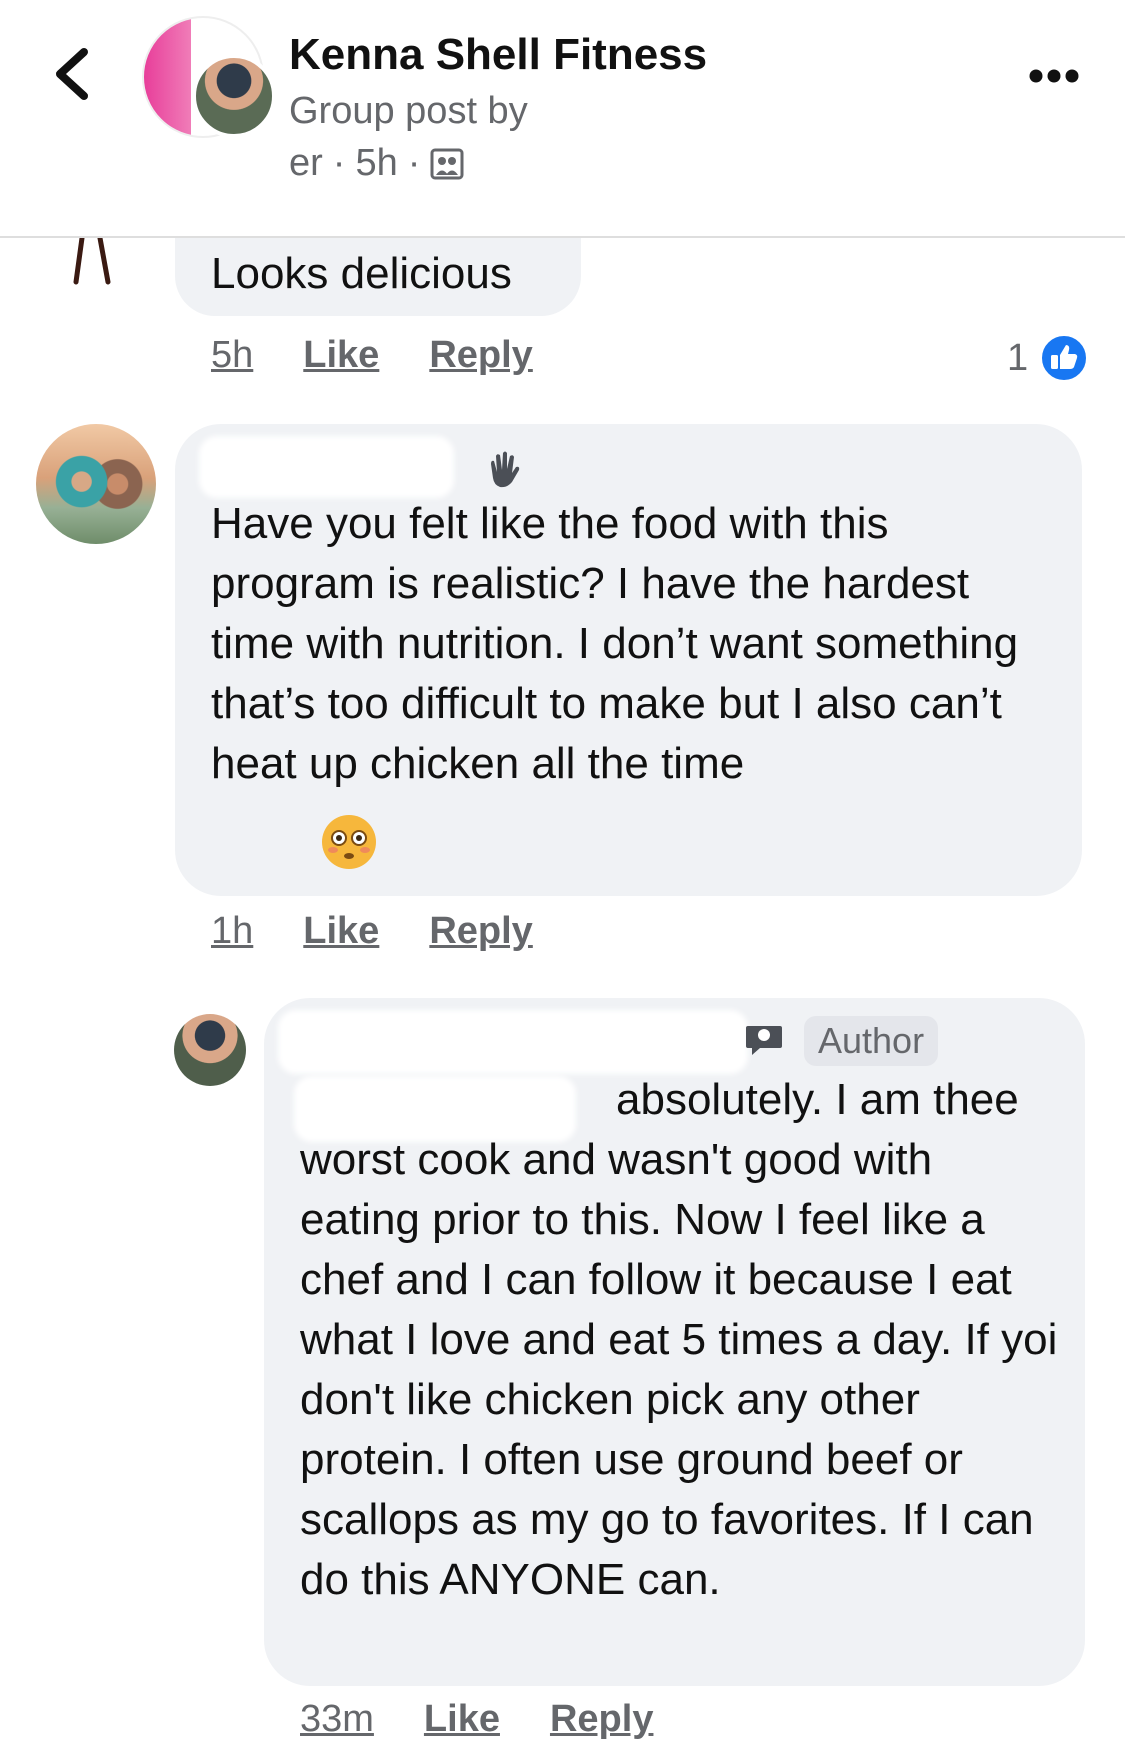 This screenshot has width=1125, height=1744. What do you see at coordinates (1018, 357) in the screenshot?
I see `reaction-count: 1` at bounding box center [1018, 357].